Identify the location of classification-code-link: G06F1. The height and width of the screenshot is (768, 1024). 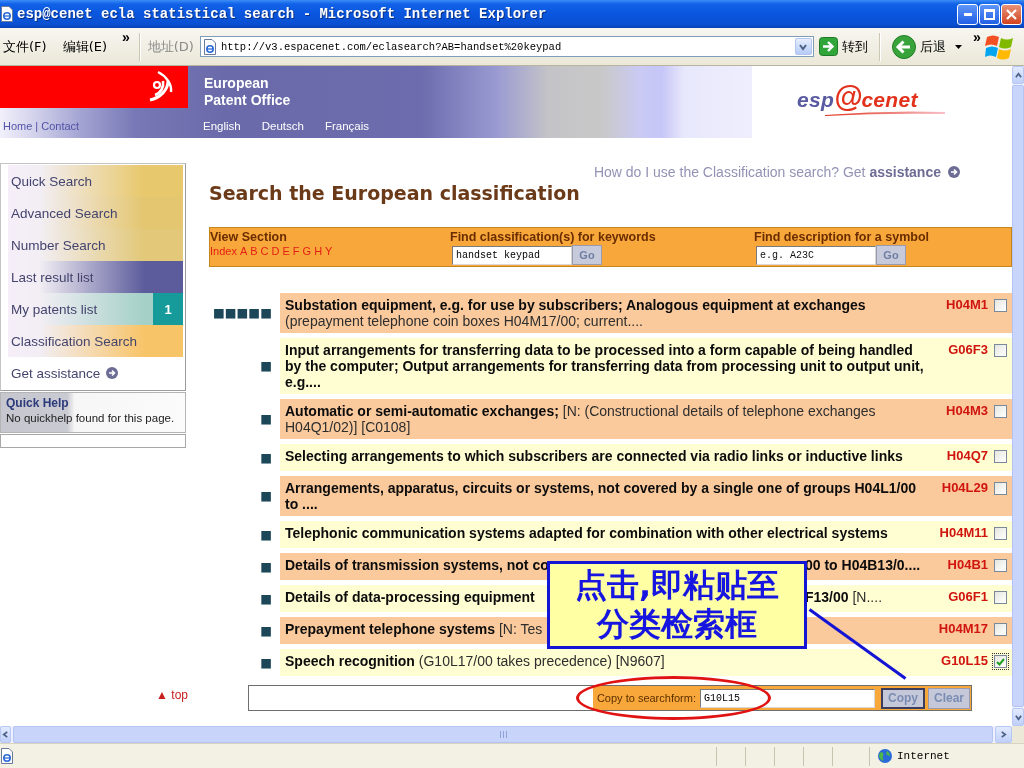
(968, 597).